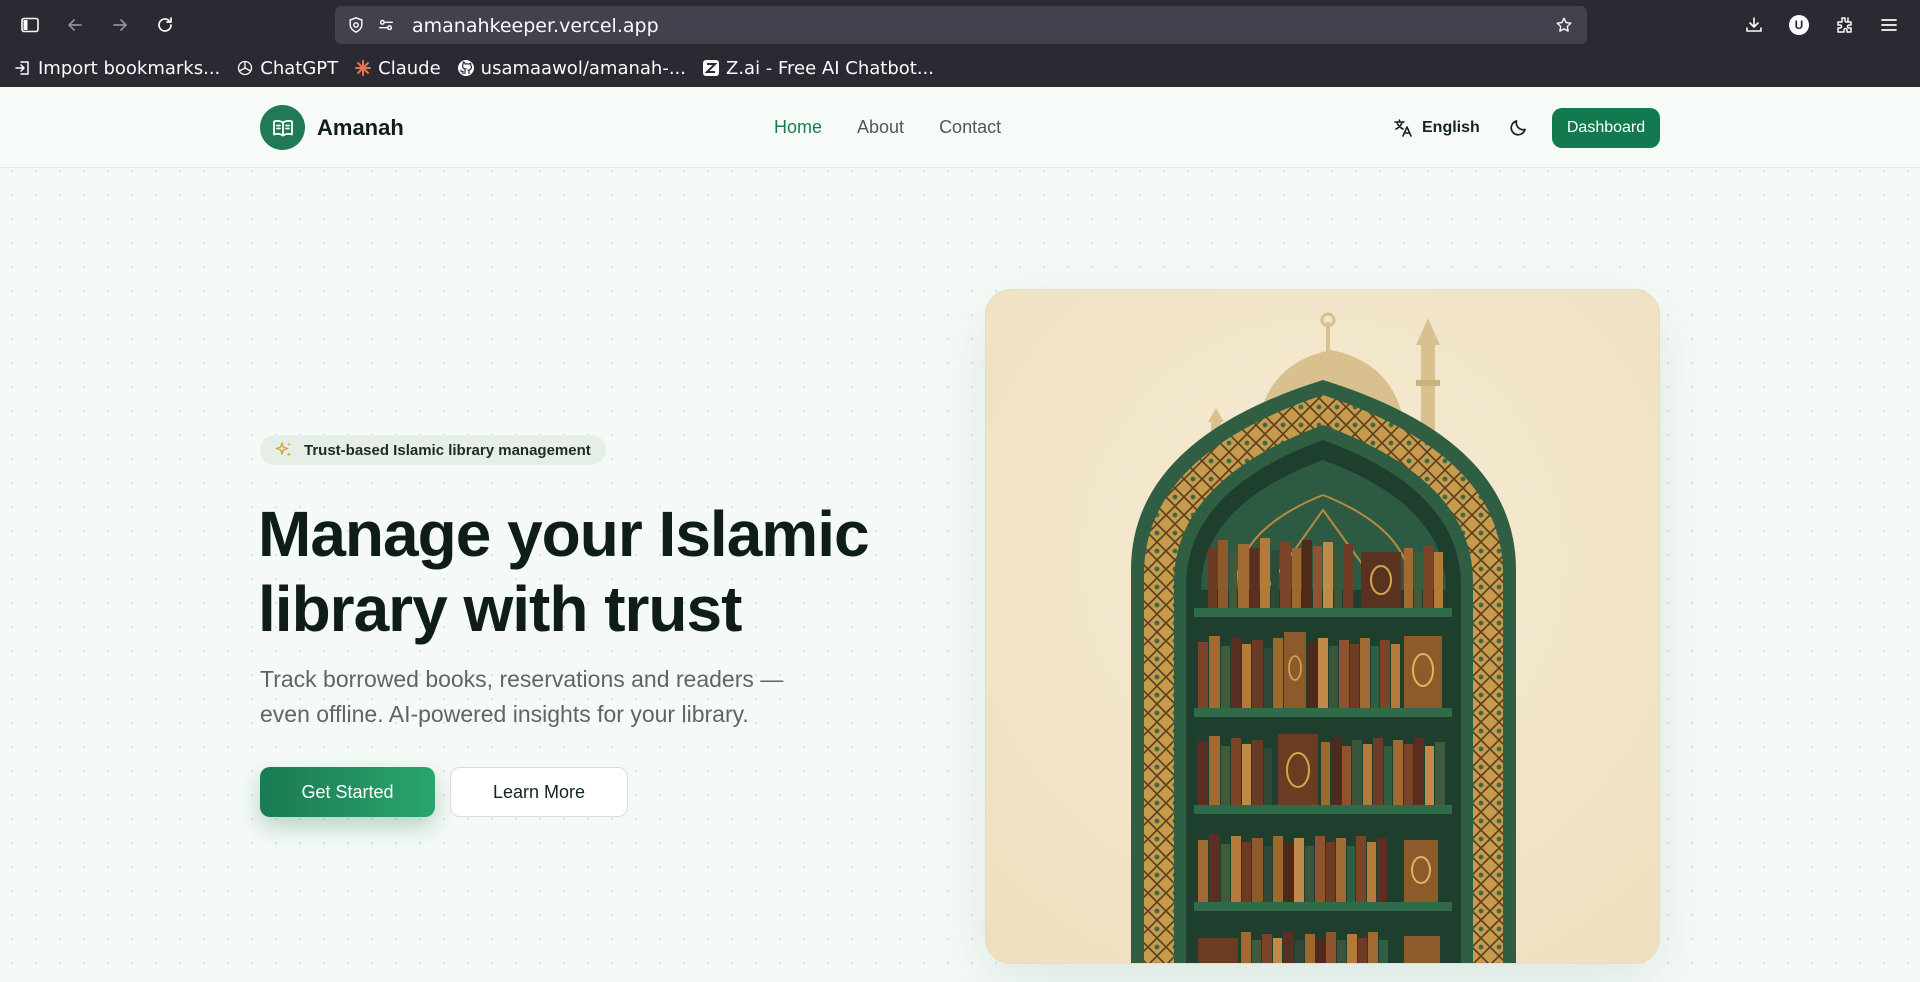 Image resolution: width=1920 pixels, height=982 pixels. What do you see at coordinates (1606, 128) in the screenshot?
I see `dashboard-button: Dashboard` at bounding box center [1606, 128].